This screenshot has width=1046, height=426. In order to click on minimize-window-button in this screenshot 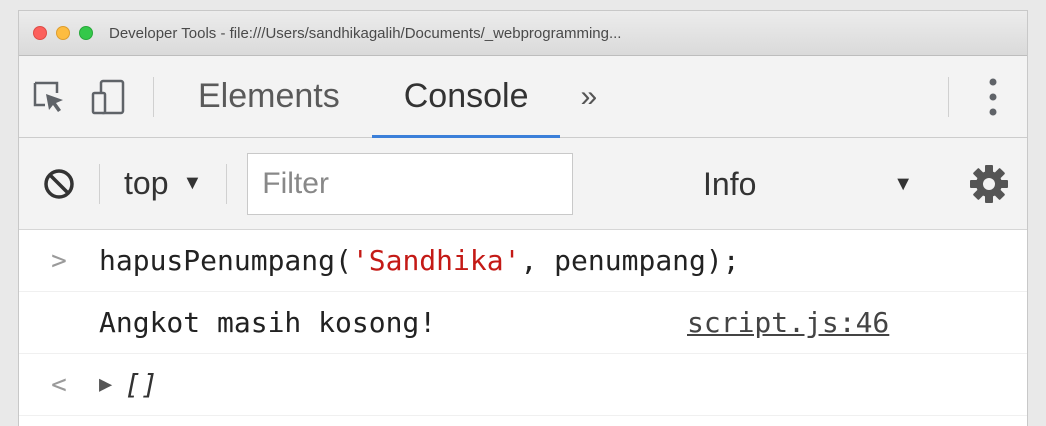, I will do `click(63, 33)`.